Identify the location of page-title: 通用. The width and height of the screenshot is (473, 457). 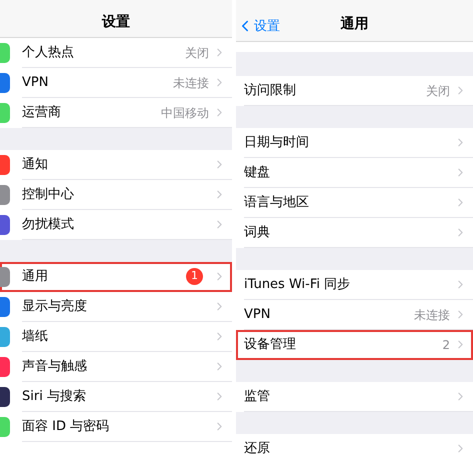
(354, 24).